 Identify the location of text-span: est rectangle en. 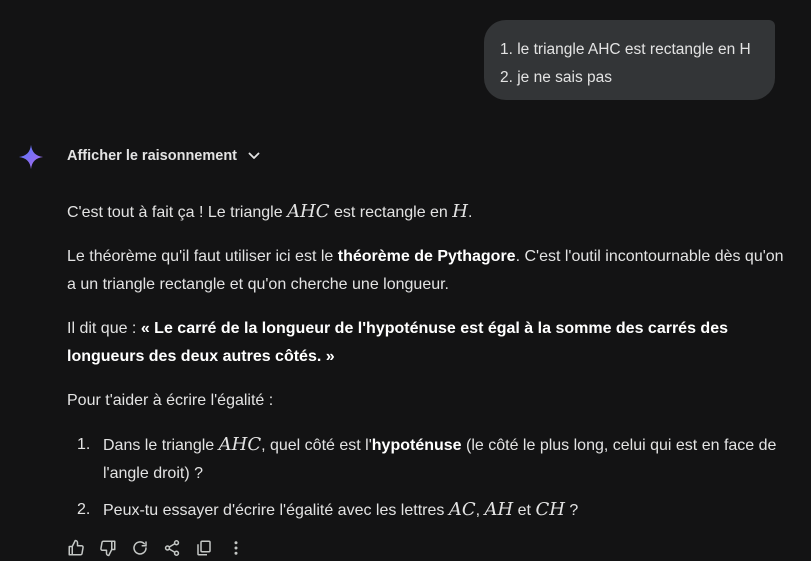
(391, 212).